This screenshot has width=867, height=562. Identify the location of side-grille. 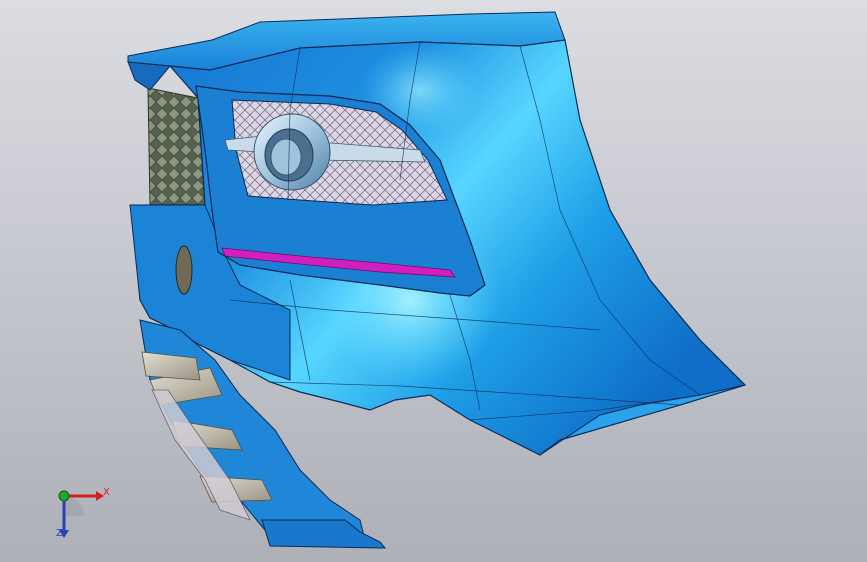
(176, 146).